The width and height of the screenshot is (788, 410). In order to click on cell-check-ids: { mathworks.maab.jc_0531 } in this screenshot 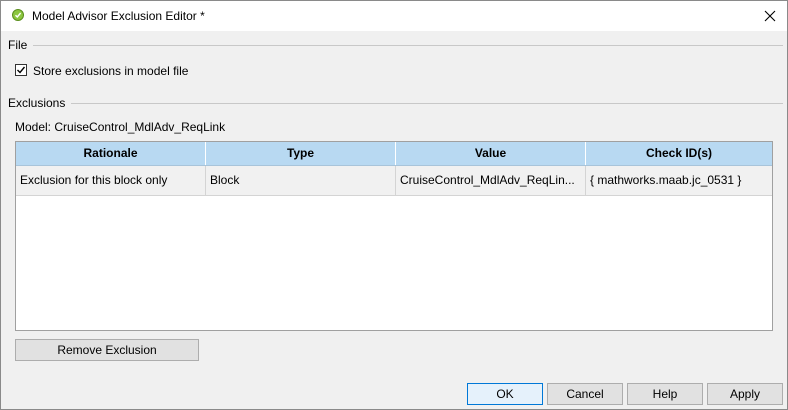, I will do `click(679, 180)`.